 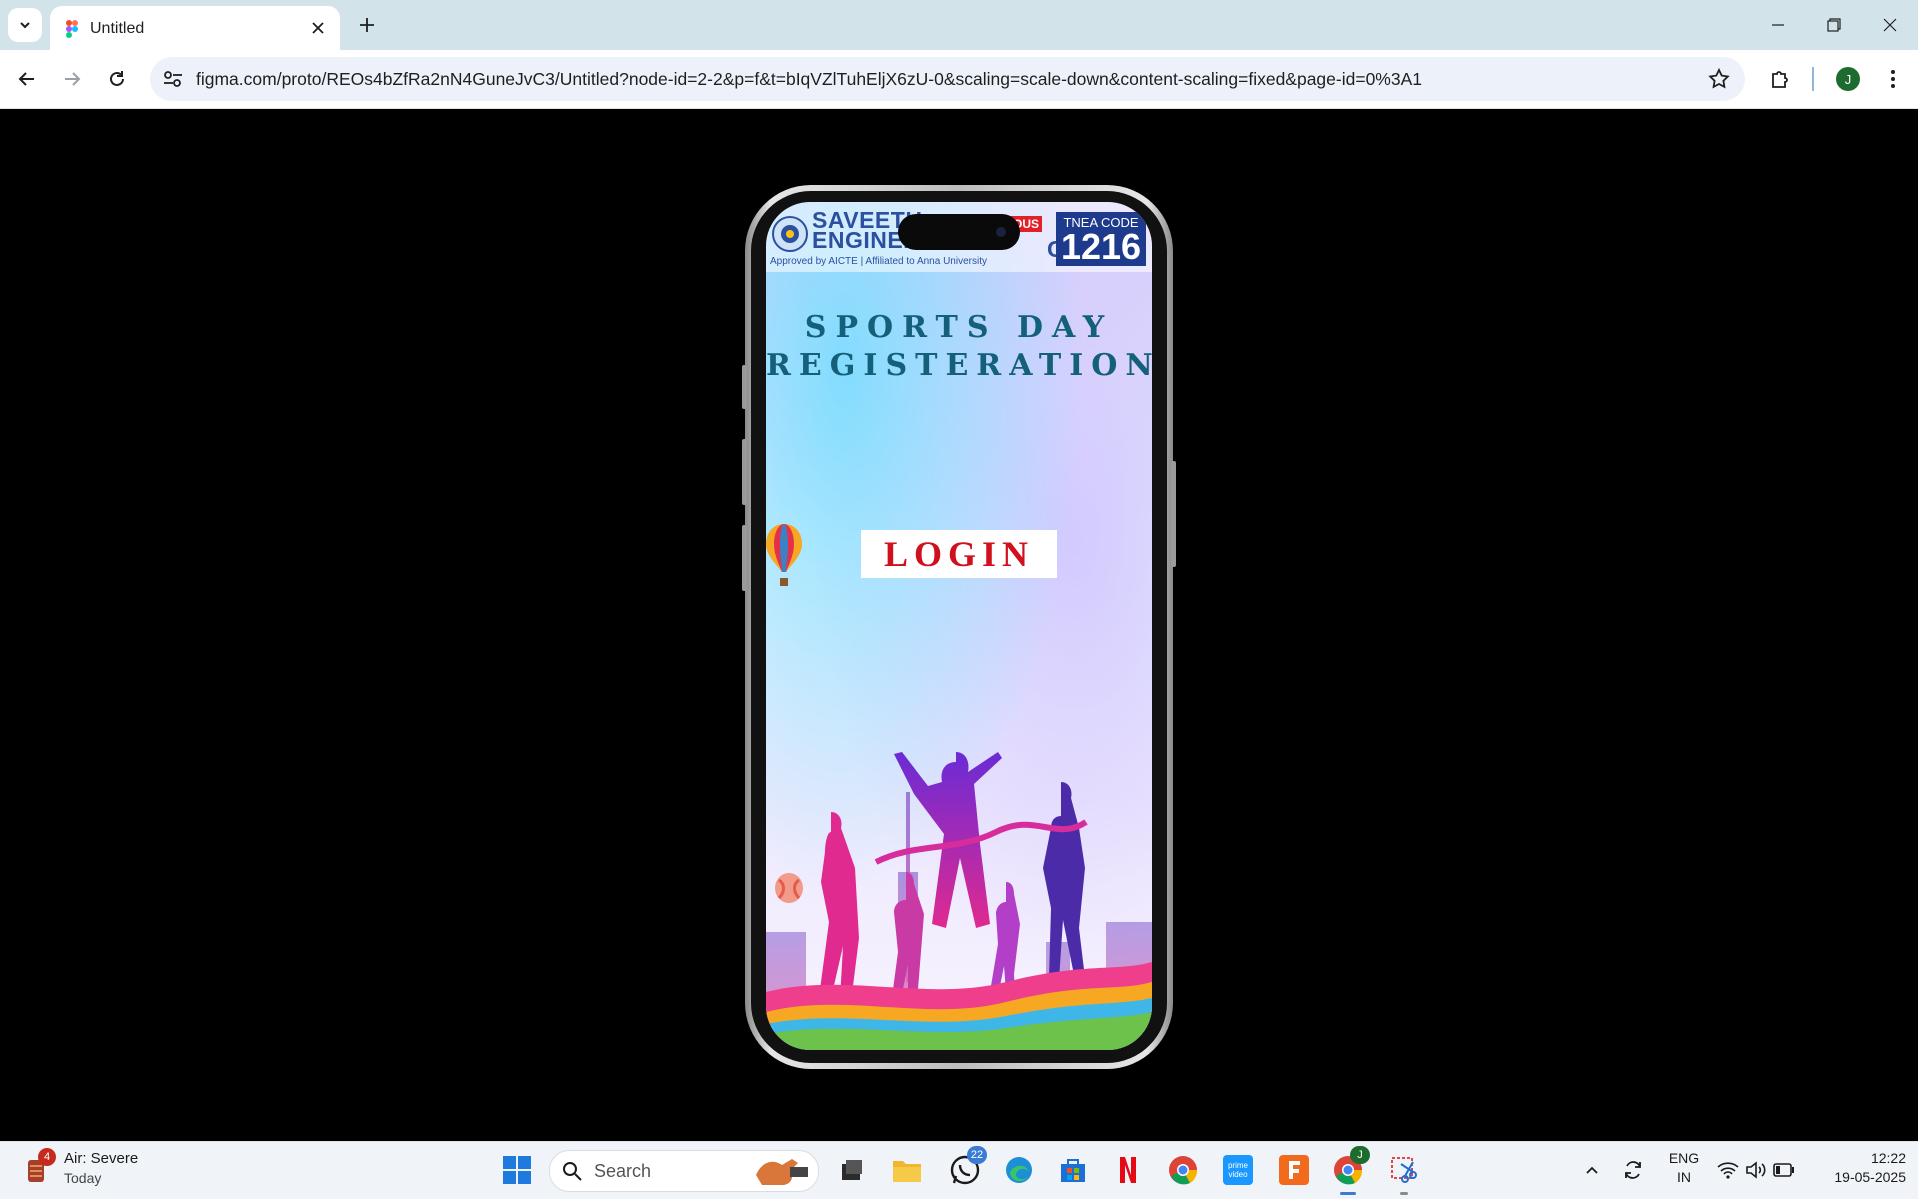 I want to click on wifi-status, so click(x=1728, y=1170).